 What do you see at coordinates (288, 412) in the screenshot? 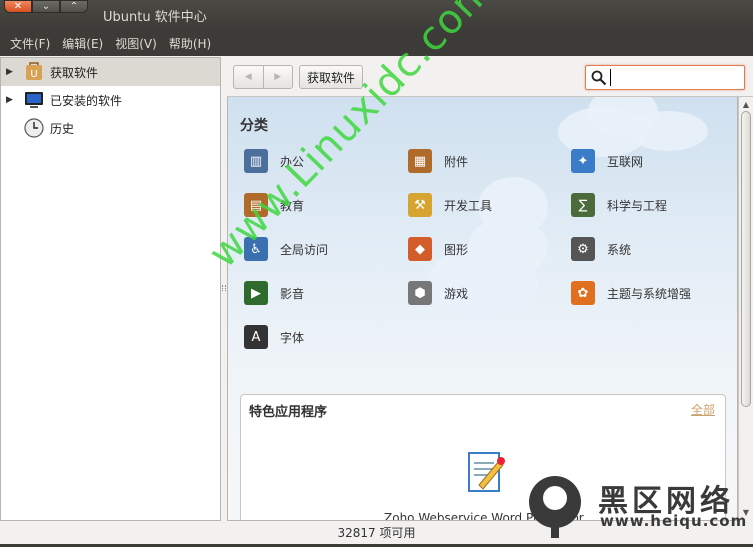
I see `featured-heading: 特色应用程序` at bounding box center [288, 412].